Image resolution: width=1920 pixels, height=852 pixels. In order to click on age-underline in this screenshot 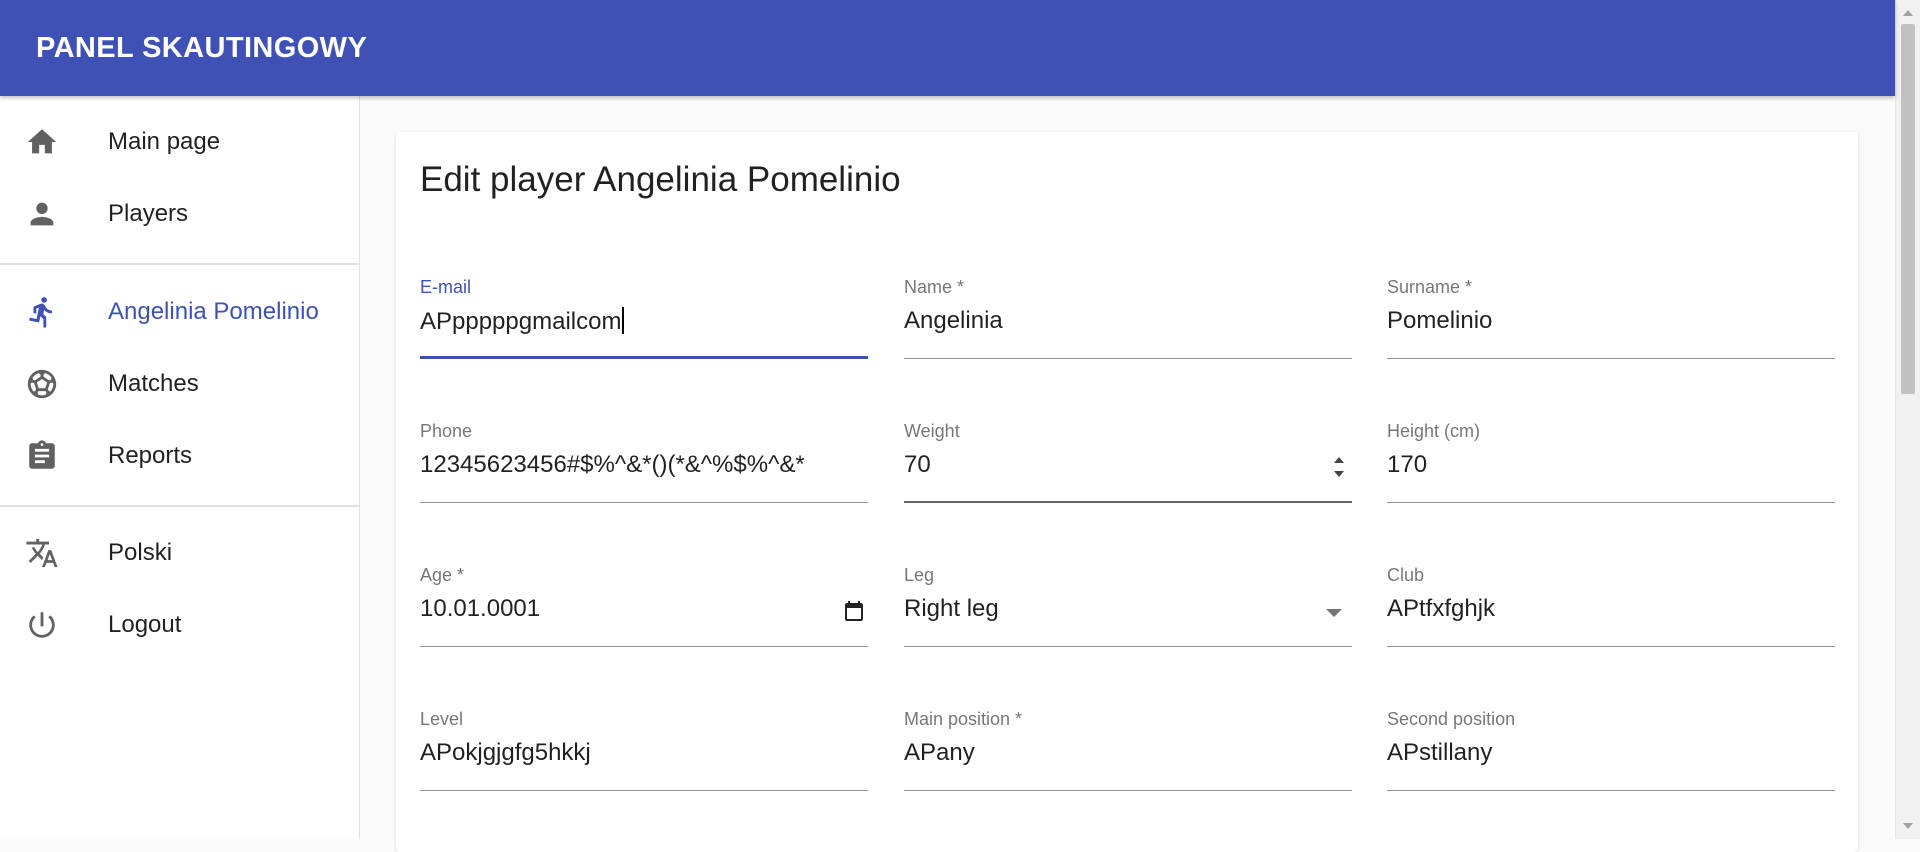, I will do `click(644, 646)`.